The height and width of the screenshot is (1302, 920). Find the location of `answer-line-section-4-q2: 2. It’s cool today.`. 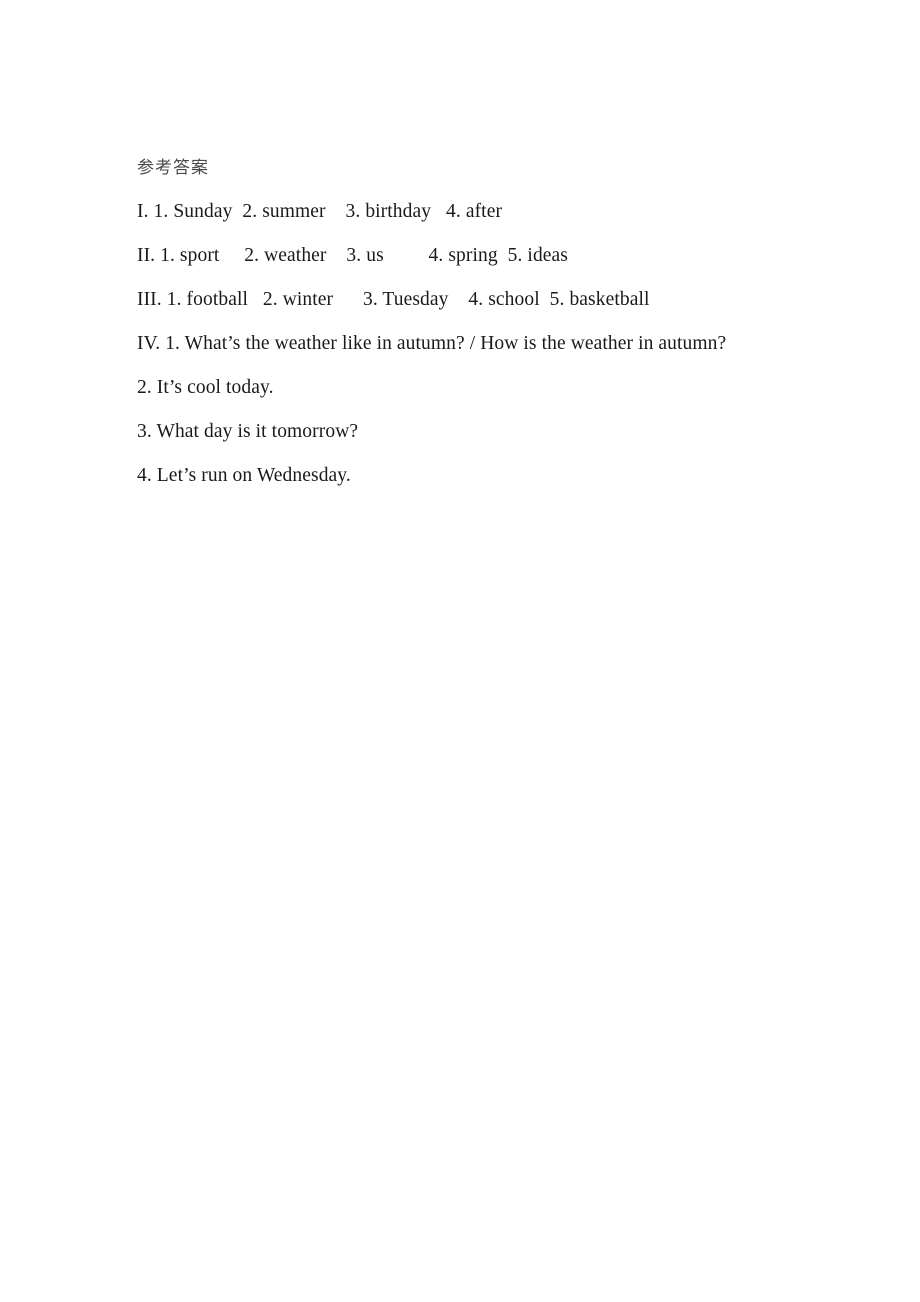

answer-line-section-4-q2: 2. It’s cool today. is located at coordinates (205, 387).